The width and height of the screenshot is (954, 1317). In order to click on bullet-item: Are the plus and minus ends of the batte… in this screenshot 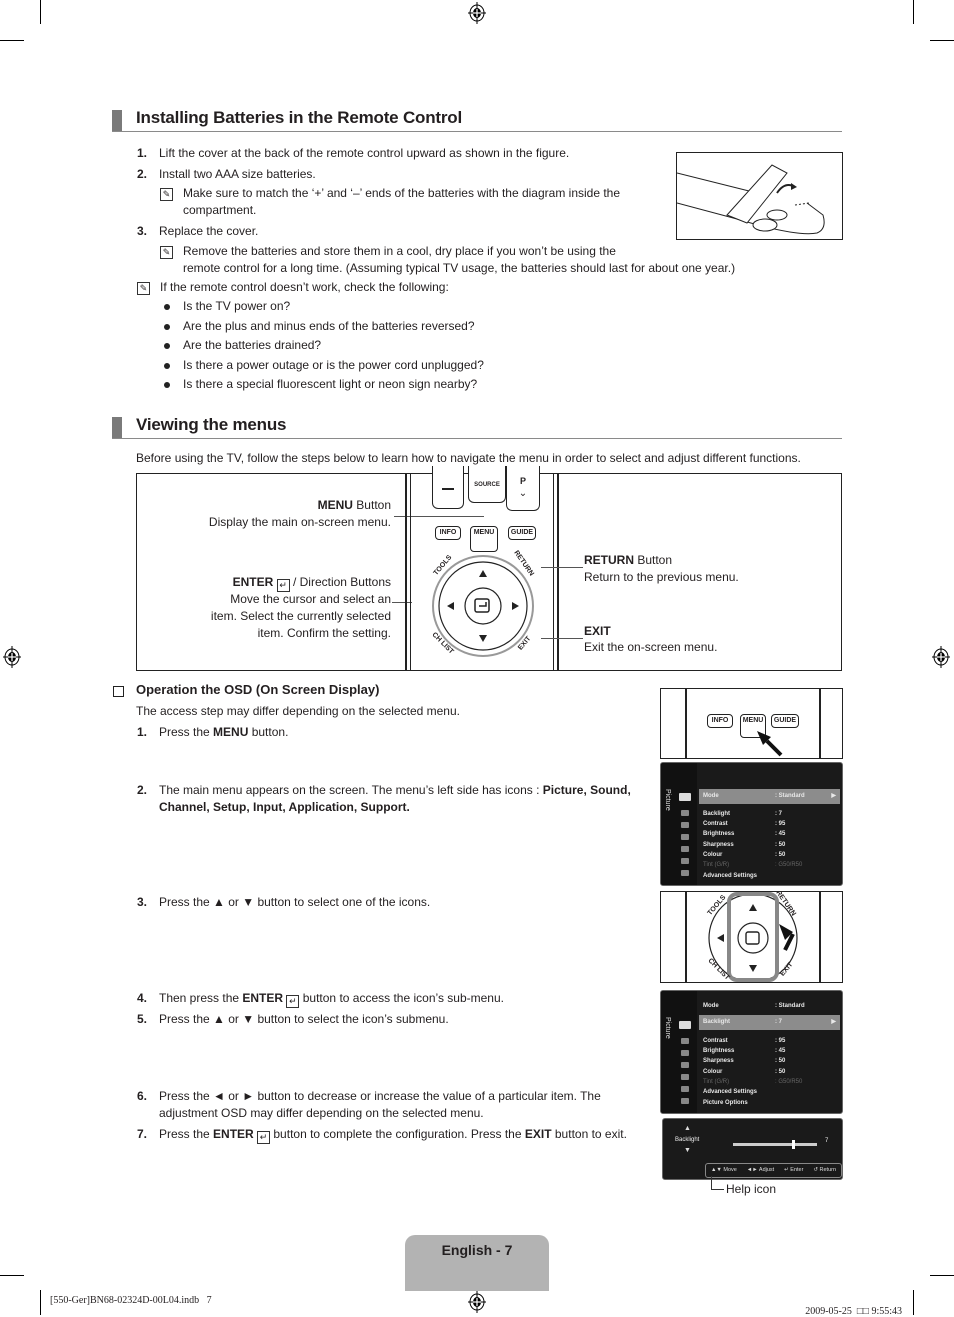, I will do `click(329, 326)`.